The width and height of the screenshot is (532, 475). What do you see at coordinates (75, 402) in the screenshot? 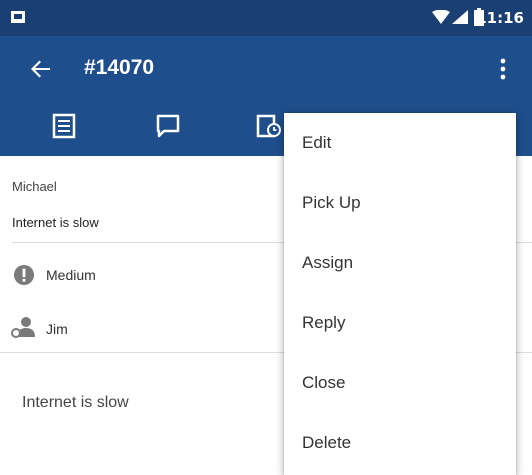
I see `ticket-description: Internet is slow` at bounding box center [75, 402].